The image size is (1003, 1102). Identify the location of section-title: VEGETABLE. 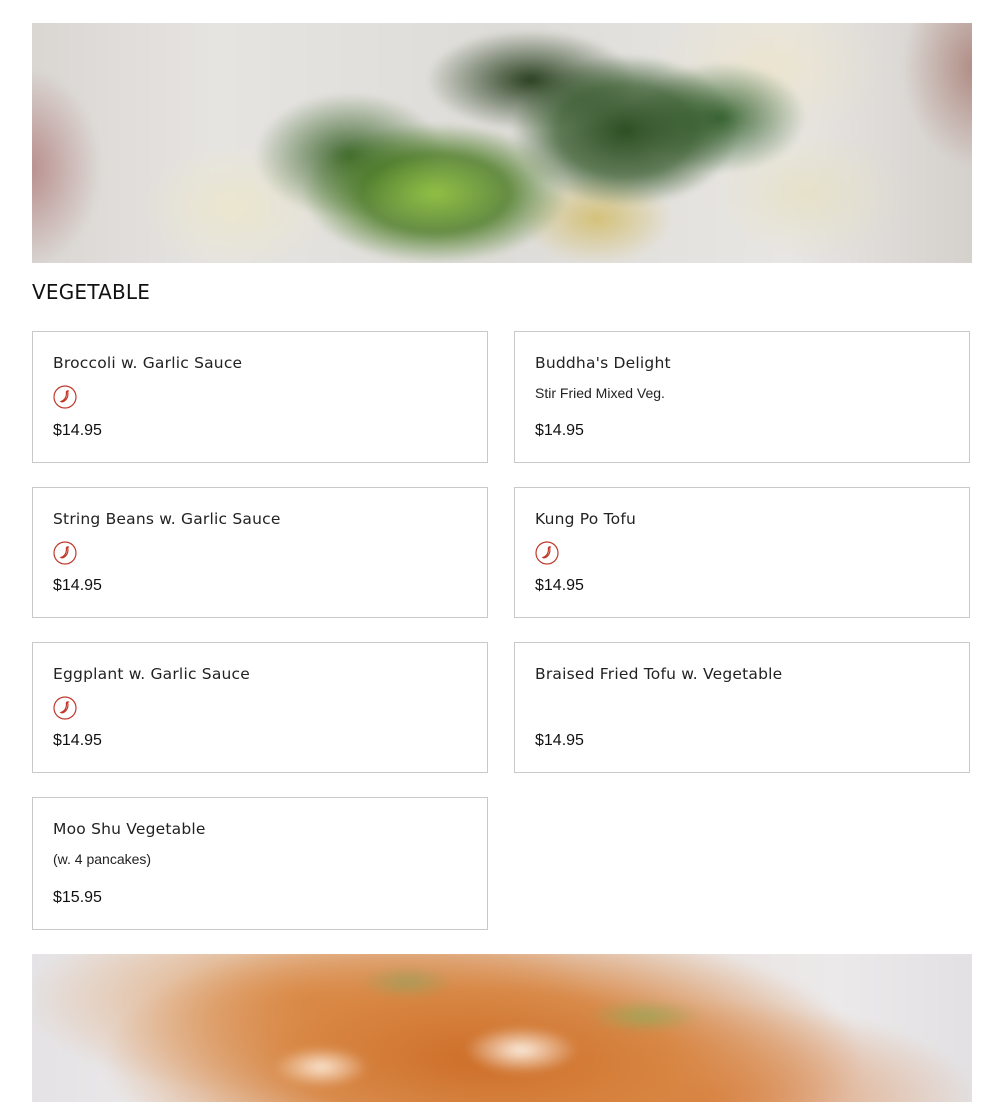
(91, 292).